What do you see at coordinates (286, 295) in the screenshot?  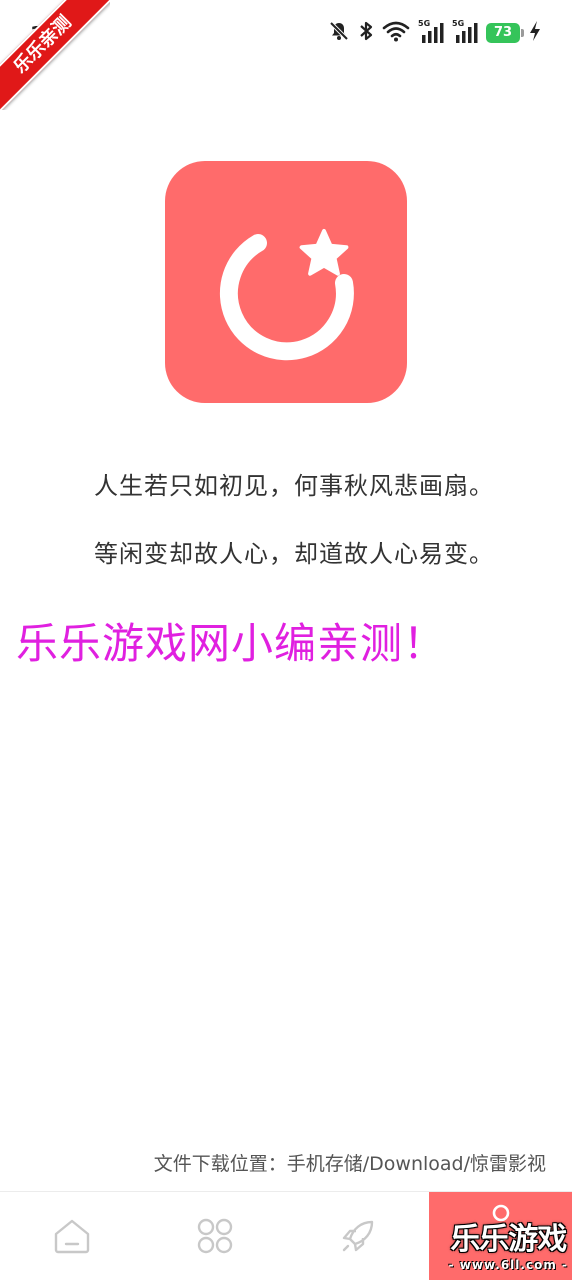 I see `moon-star-logo-icon` at bounding box center [286, 295].